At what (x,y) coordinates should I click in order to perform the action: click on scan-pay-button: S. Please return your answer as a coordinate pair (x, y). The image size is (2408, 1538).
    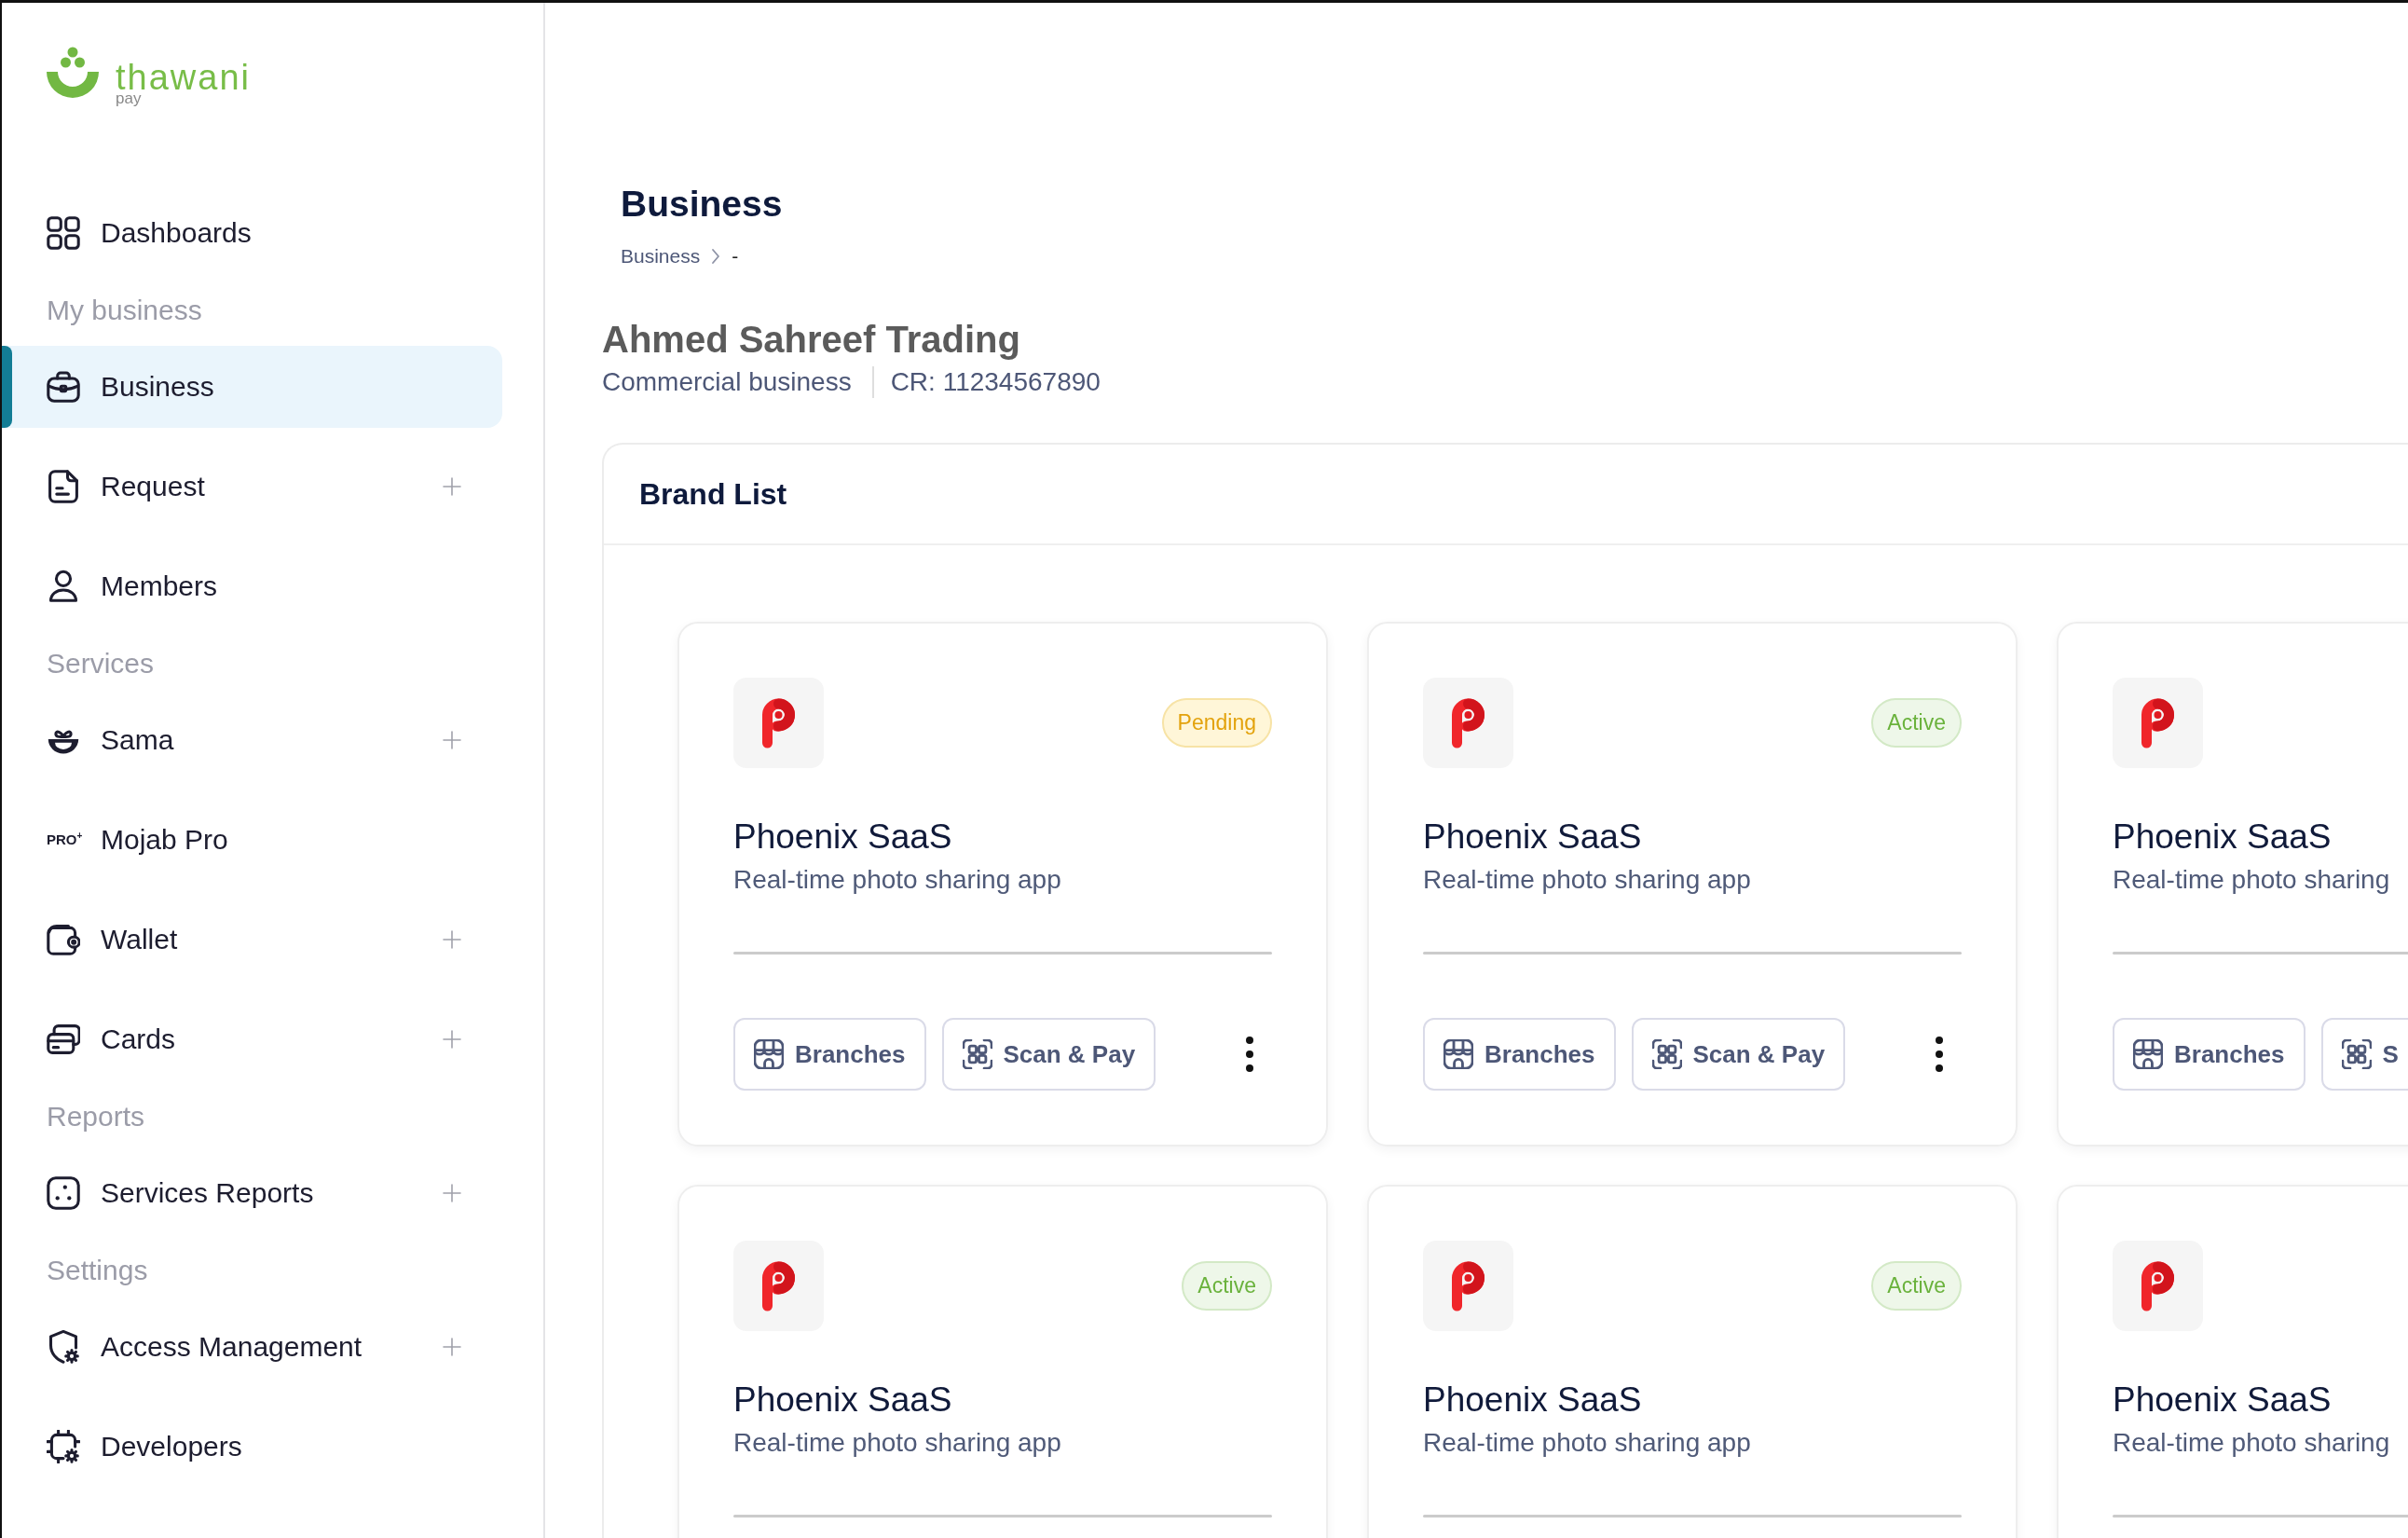
    Looking at the image, I should click on (2364, 1054).